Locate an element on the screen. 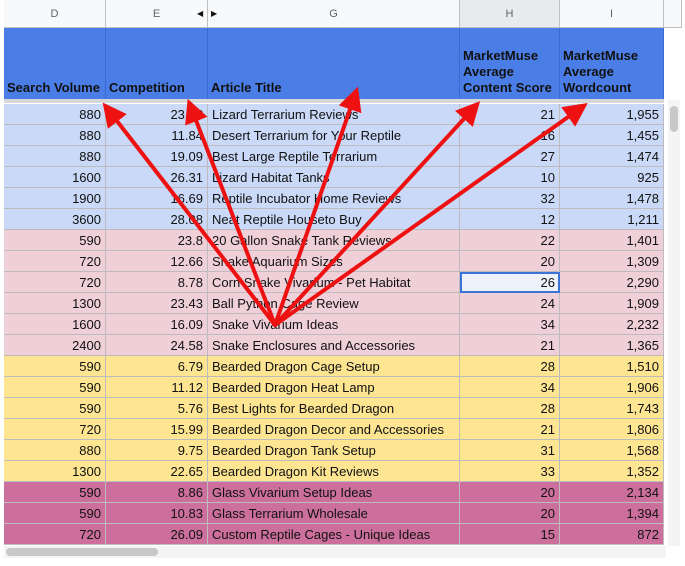  cell-wordcount: 1,352 is located at coordinates (612, 471).